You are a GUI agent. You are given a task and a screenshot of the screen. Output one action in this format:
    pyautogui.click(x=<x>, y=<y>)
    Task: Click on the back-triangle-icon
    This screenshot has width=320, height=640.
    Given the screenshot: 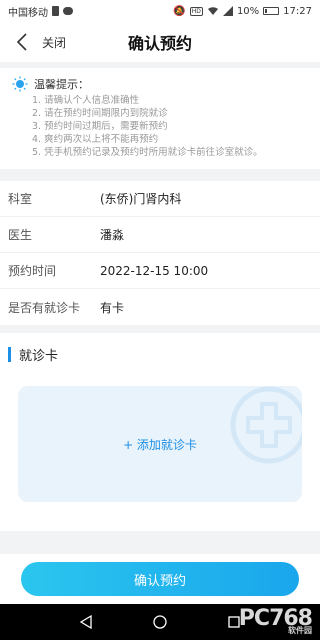 What is the action you would take?
    pyautogui.click(x=86, y=622)
    